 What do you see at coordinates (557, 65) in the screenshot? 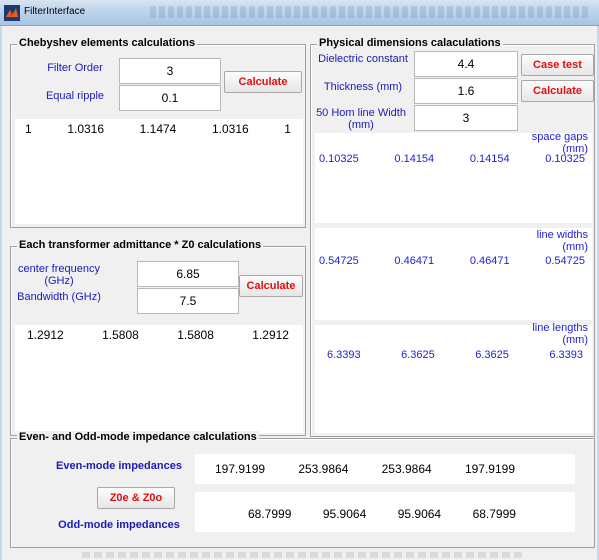
I see `case-test-button: Case test` at bounding box center [557, 65].